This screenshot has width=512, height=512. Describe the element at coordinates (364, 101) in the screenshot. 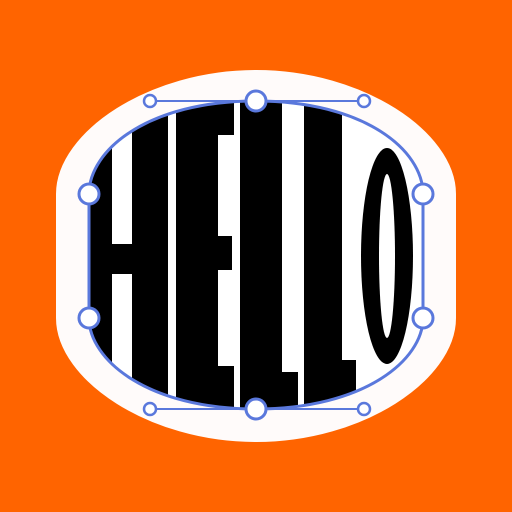

I see `handle-top-right` at that location.